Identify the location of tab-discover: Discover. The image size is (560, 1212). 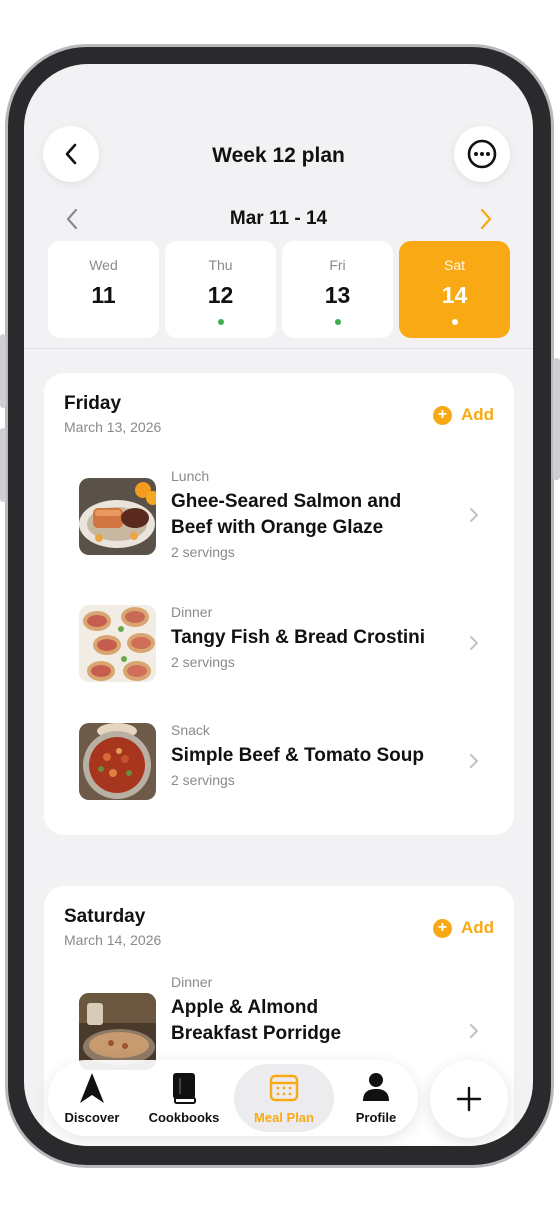
(92, 1098).